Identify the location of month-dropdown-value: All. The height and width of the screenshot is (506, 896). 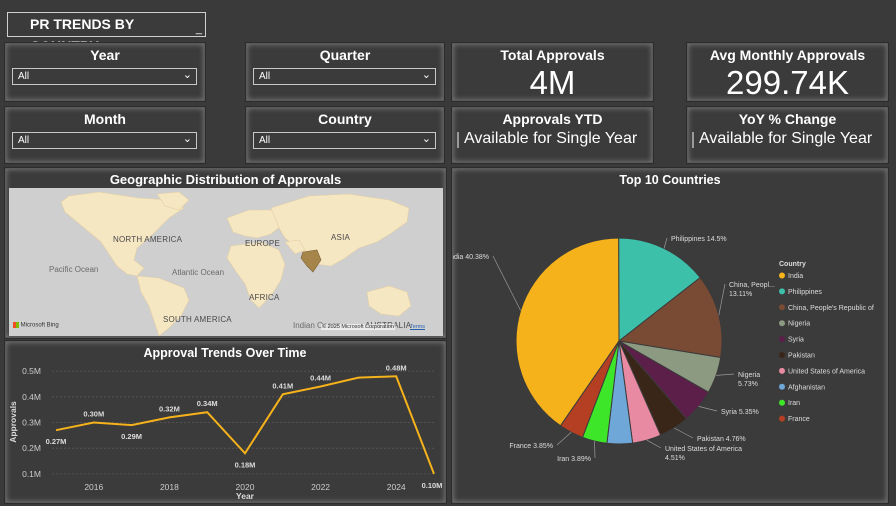
(24, 140).